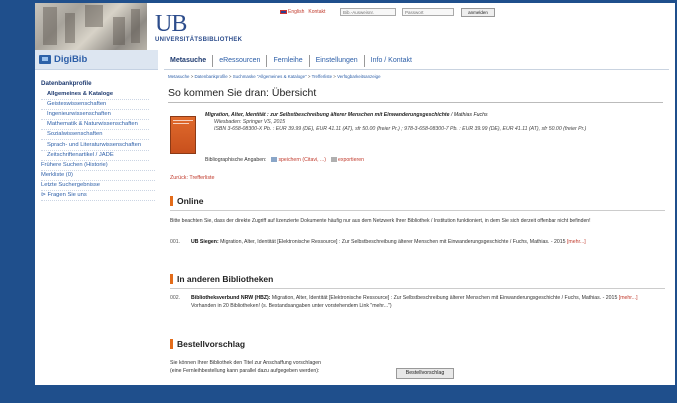 This screenshot has height=403, width=677. What do you see at coordinates (334, 160) in the screenshot?
I see `export-icon` at bounding box center [334, 160].